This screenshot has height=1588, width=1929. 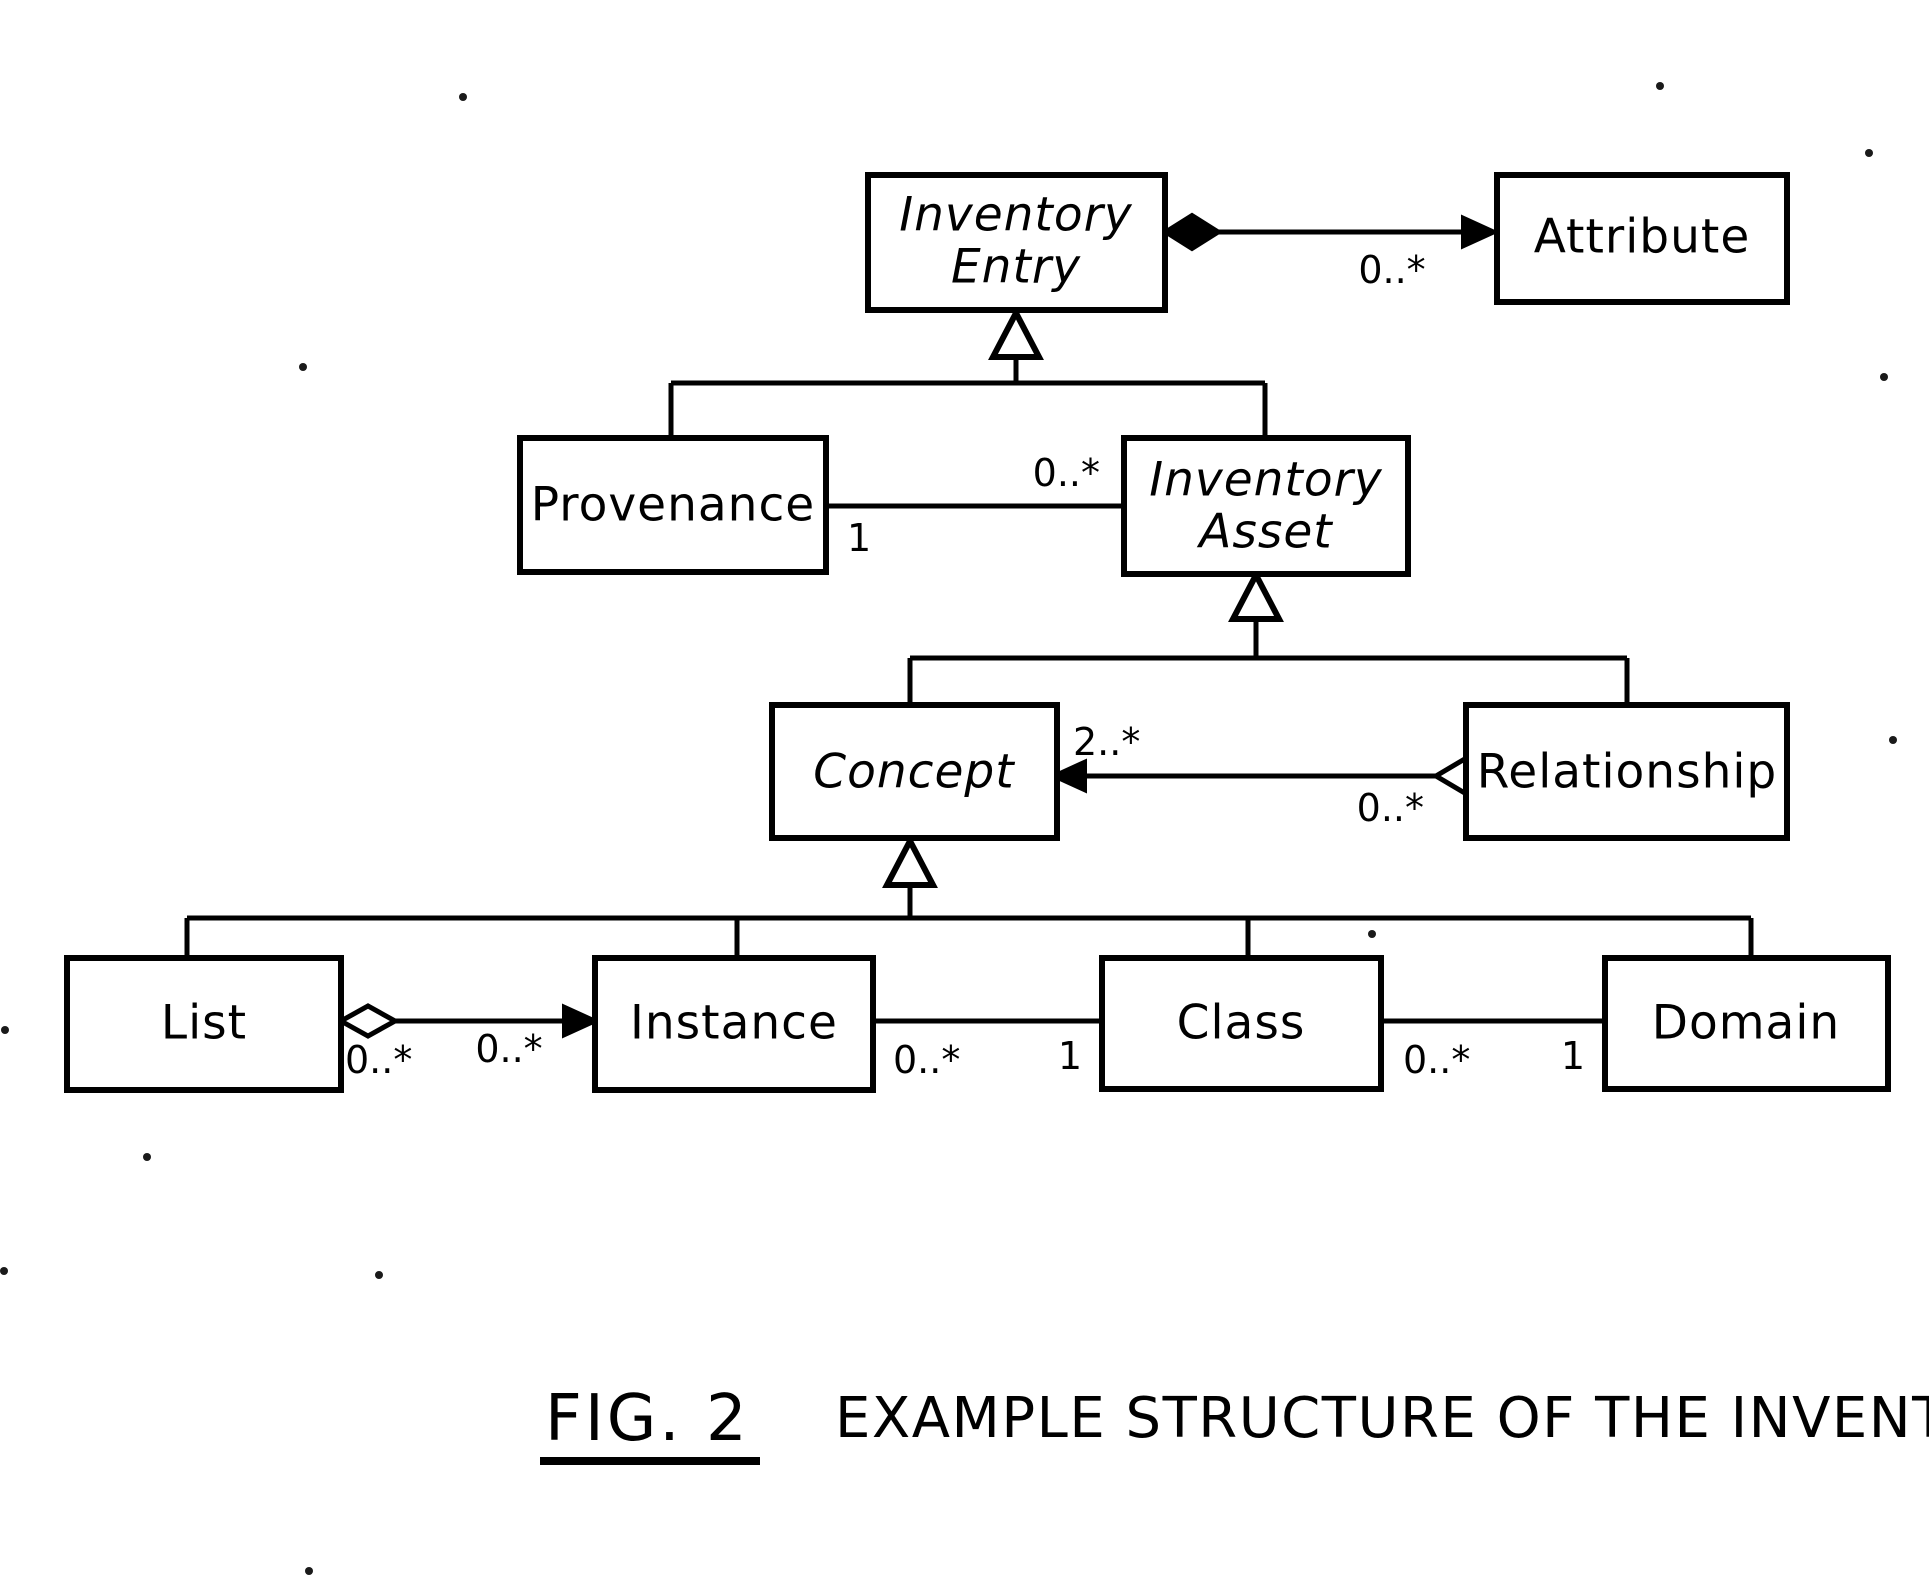 I want to click on figure-caption-text: EXAMPLE STRUCTURE OF THE INVENTORY, so click(x=1382, y=1418).